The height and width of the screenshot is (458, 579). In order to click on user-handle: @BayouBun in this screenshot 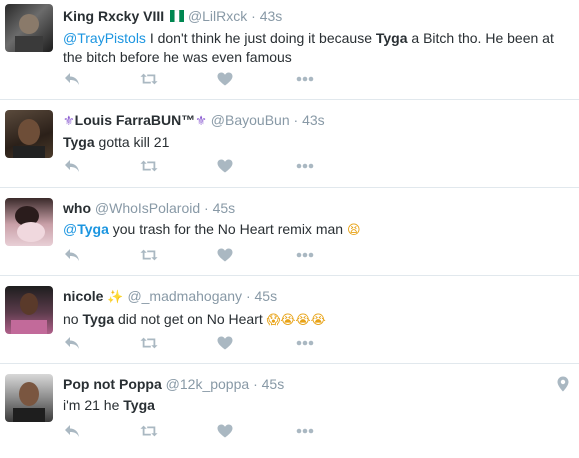, I will do `click(250, 120)`.